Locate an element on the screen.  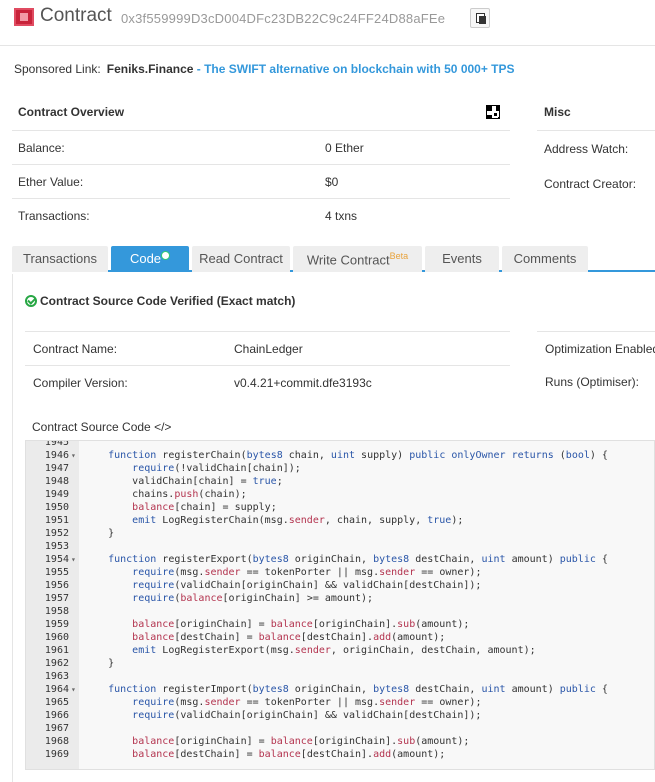
code-line: 1953 is located at coordinates (340, 546).